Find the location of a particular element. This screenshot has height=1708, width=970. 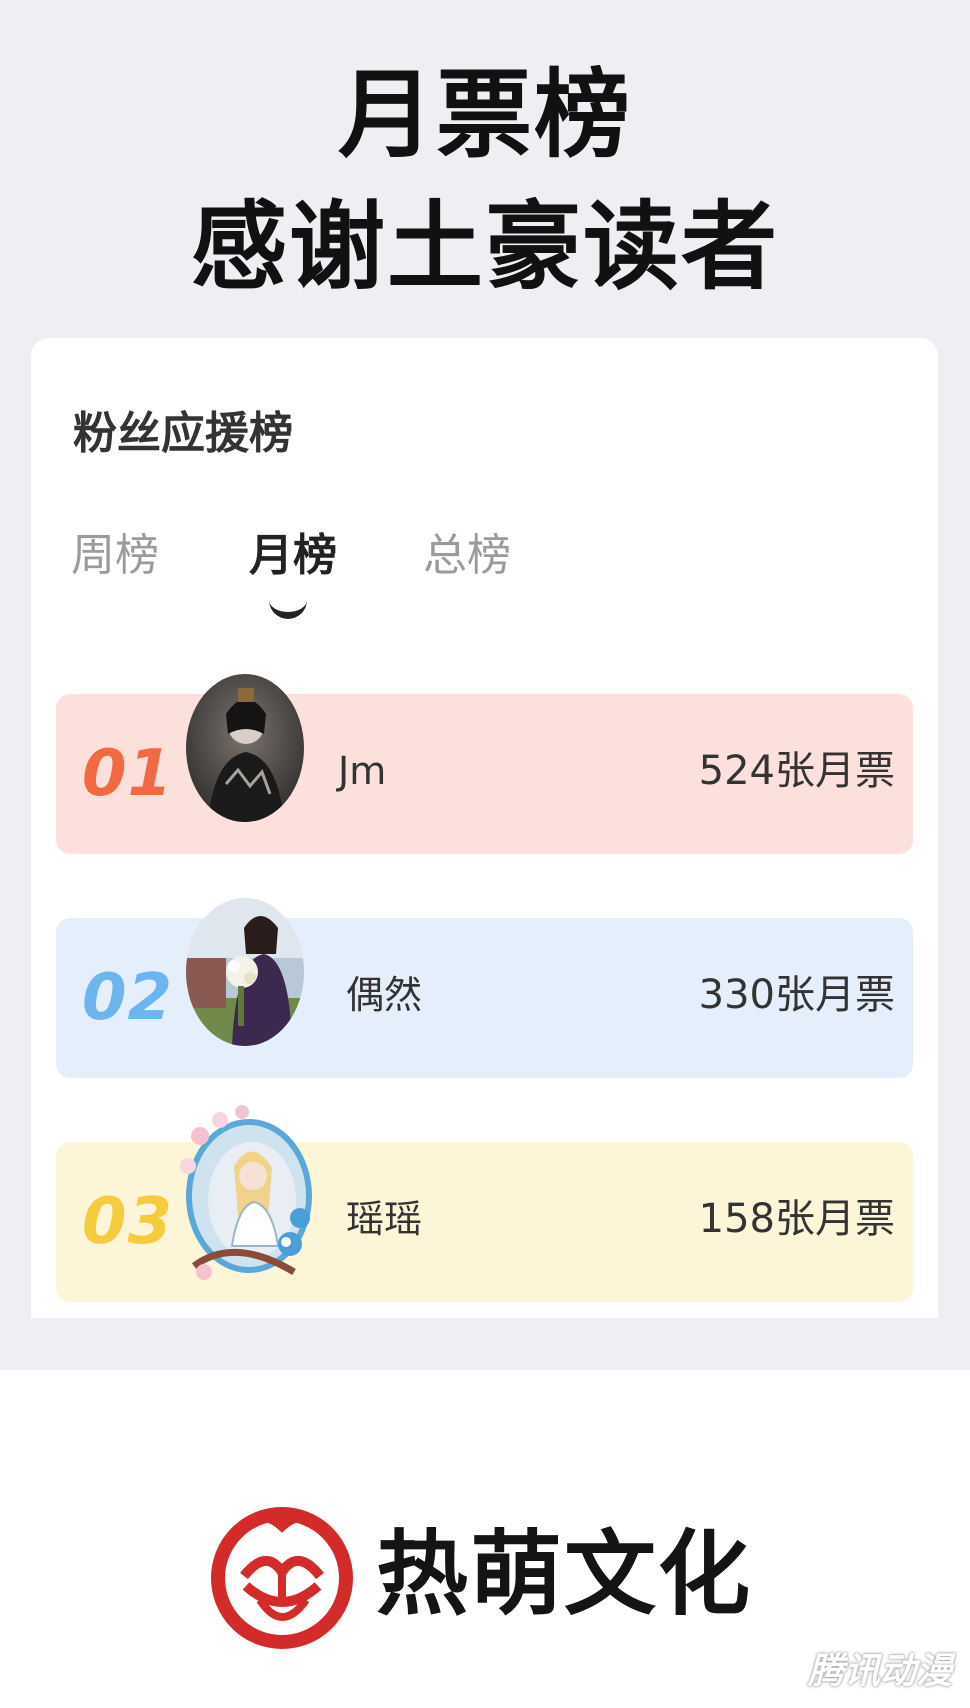

rank-number: 02 is located at coordinates (128, 998).